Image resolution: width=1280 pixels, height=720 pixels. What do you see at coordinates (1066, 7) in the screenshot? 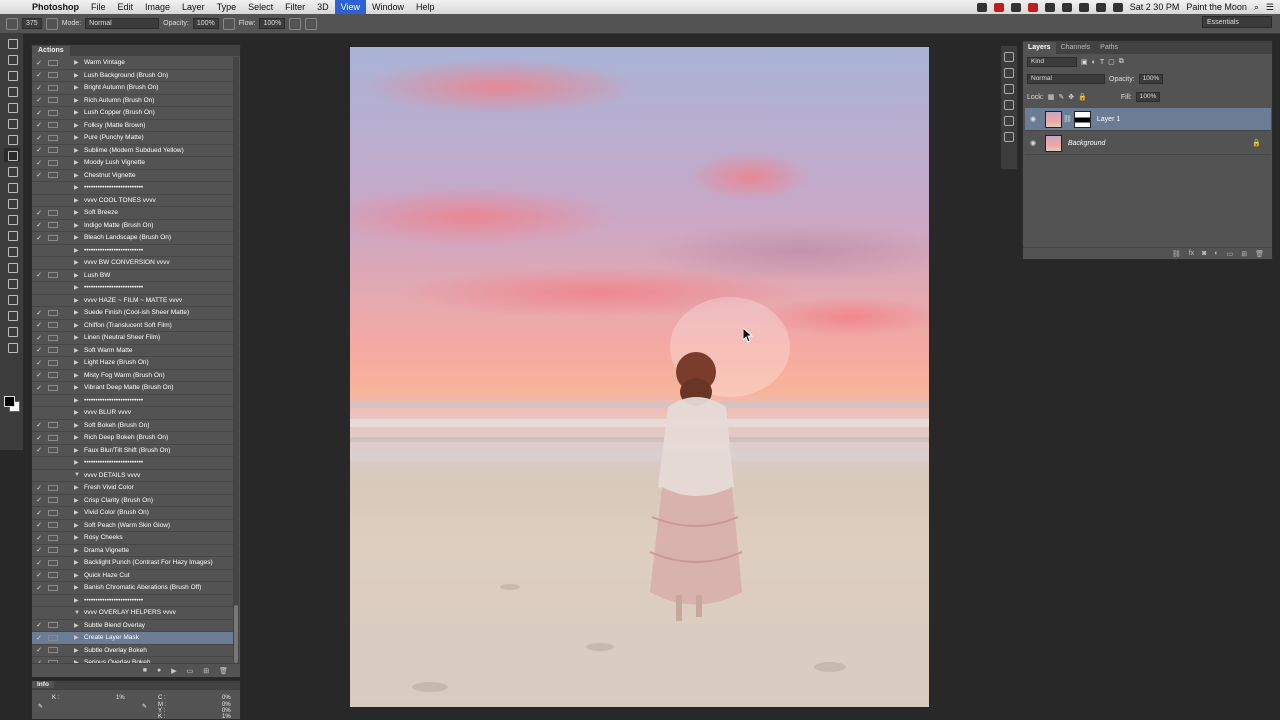
I see `time-machine-icon` at bounding box center [1066, 7].